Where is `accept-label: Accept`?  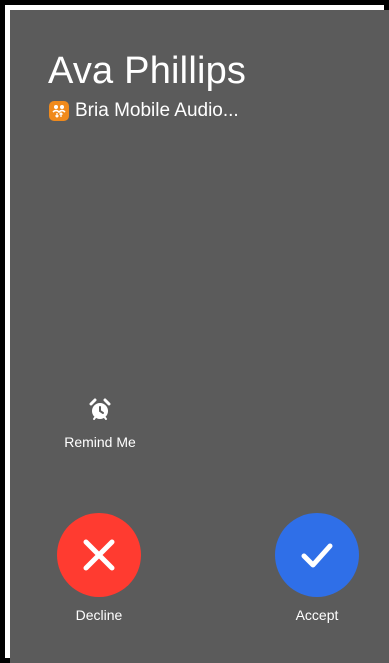
accept-label: Accept is located at coordinates (317, 615).